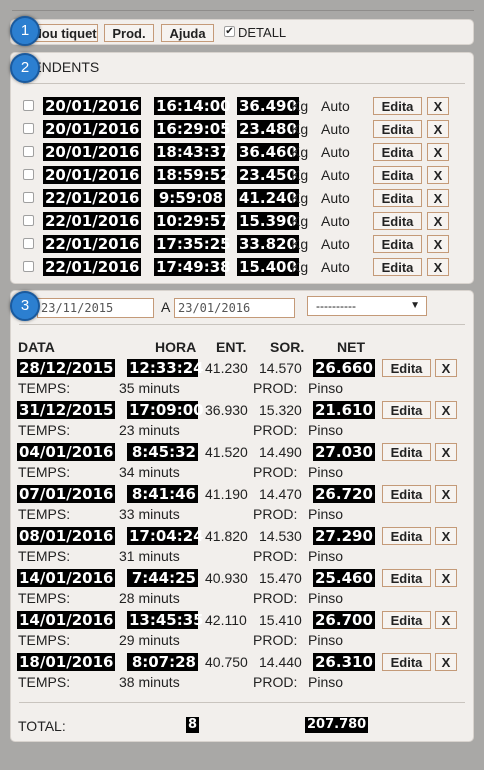  I want to click on badge-3: 3, so click(25, 306).